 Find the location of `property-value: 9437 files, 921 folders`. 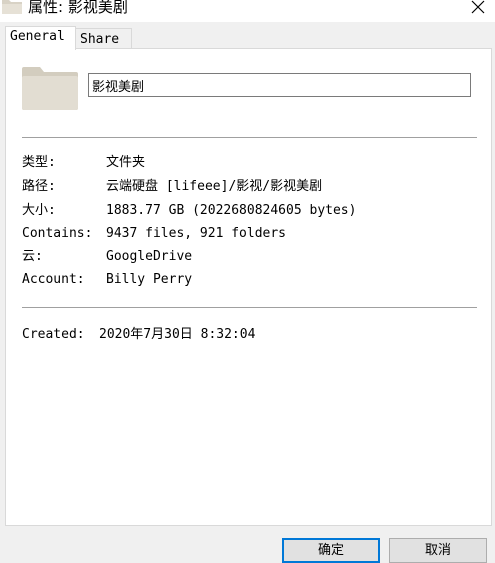

property-value: 9437 files, 921 folders is located at coordinates (196, 233).